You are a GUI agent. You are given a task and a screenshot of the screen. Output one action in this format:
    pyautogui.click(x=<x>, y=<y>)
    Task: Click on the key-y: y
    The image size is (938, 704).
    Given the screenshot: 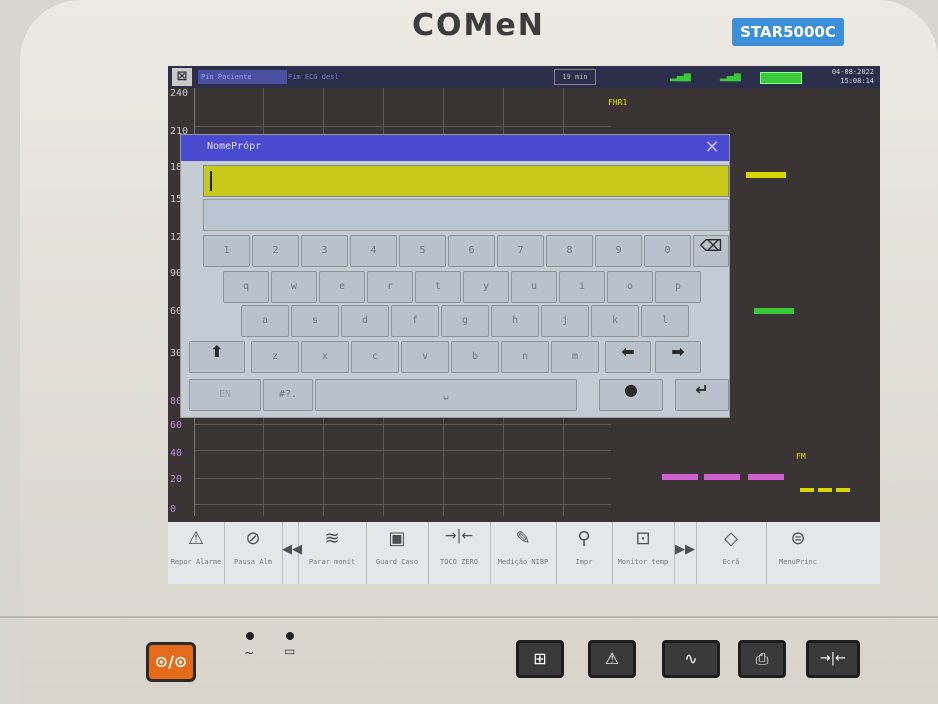 What is the action you would take?
    pyautogui.click(x=486, y=287)
    